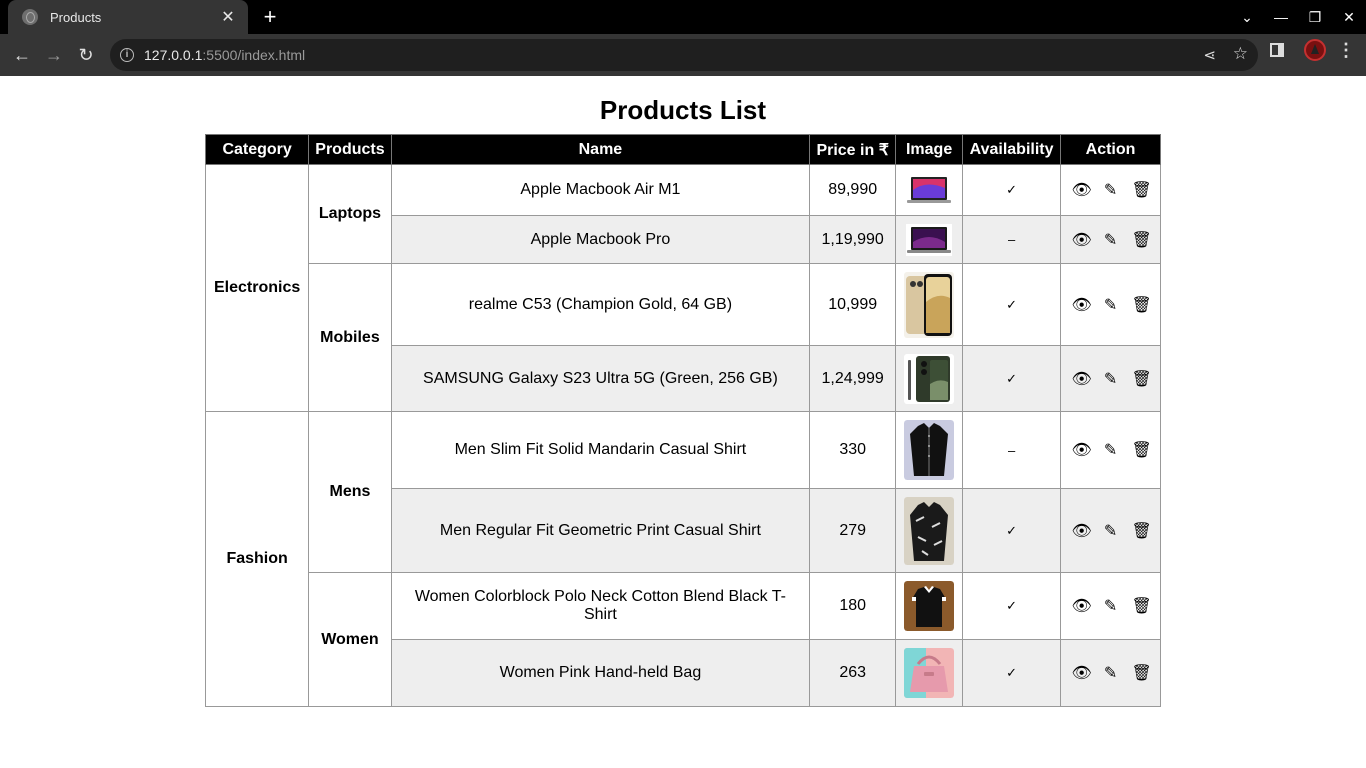 The height and width of the screenshot is (768, 1366). I want to click on browser-tab: Products ✕, so click(128, 17).